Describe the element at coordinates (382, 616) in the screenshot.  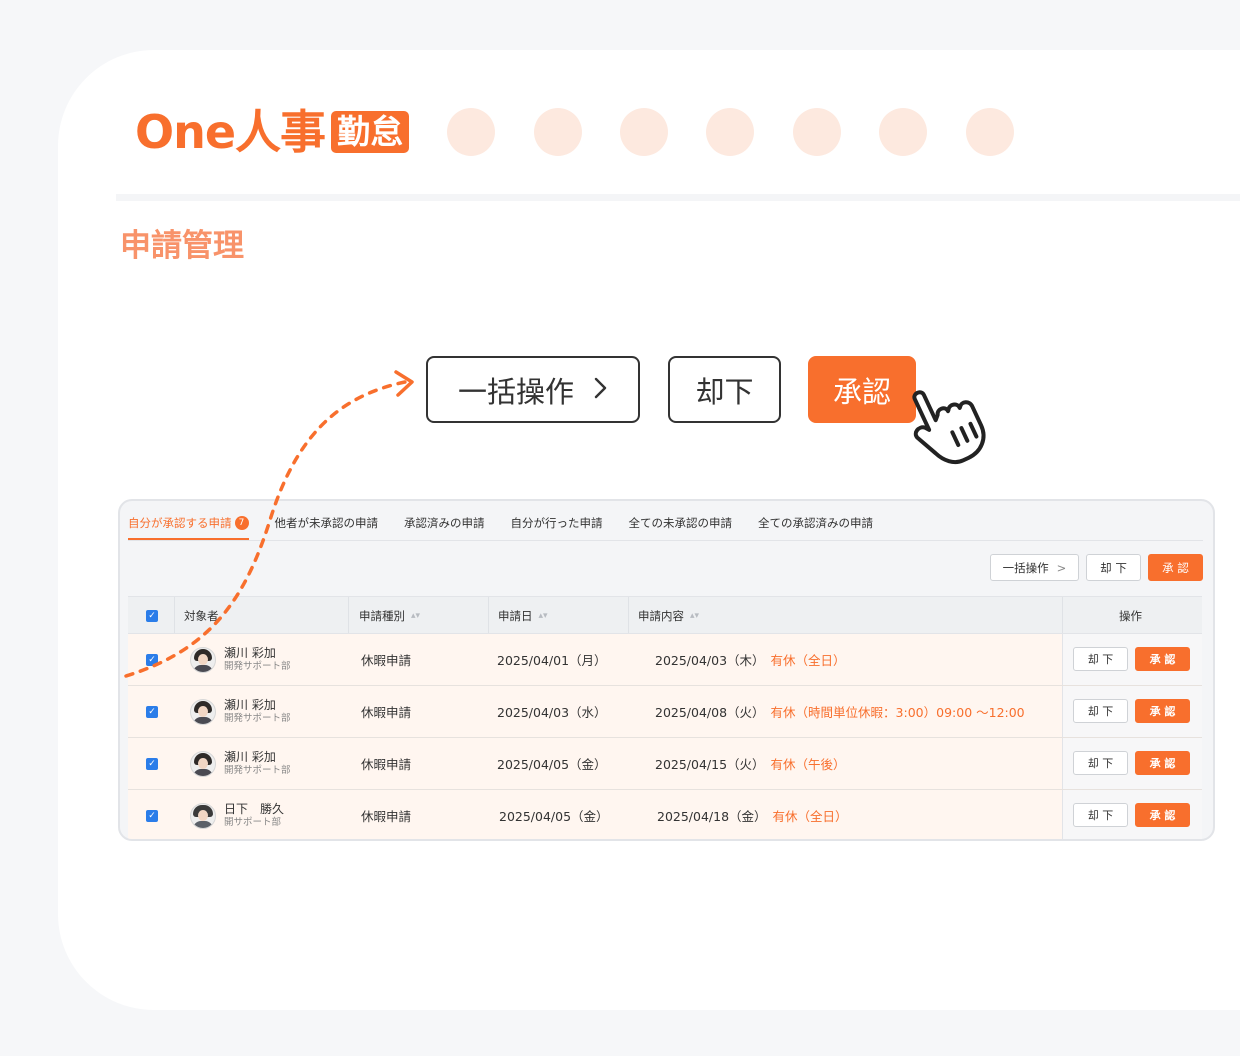
I see `header-type-label: 申請種別` at that location.